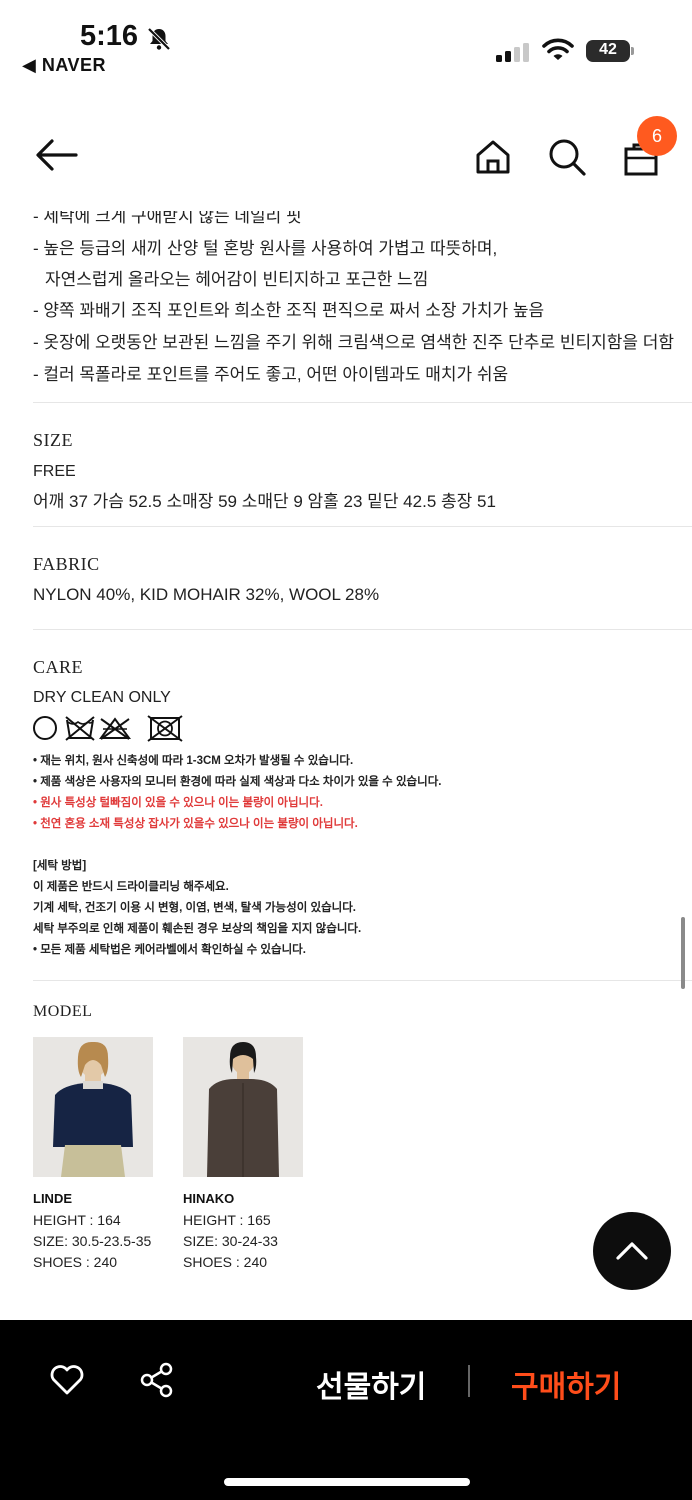 Image resolution: width=692 pixels, height=1500 pixels. What do you see at coordinates (169, 950) in the screenshot?
I see `wash-method-line: • 모든 제품 세탁법은 케어라벨에서 확인하실 수 있습니다.` at bounding box center [169, 950].